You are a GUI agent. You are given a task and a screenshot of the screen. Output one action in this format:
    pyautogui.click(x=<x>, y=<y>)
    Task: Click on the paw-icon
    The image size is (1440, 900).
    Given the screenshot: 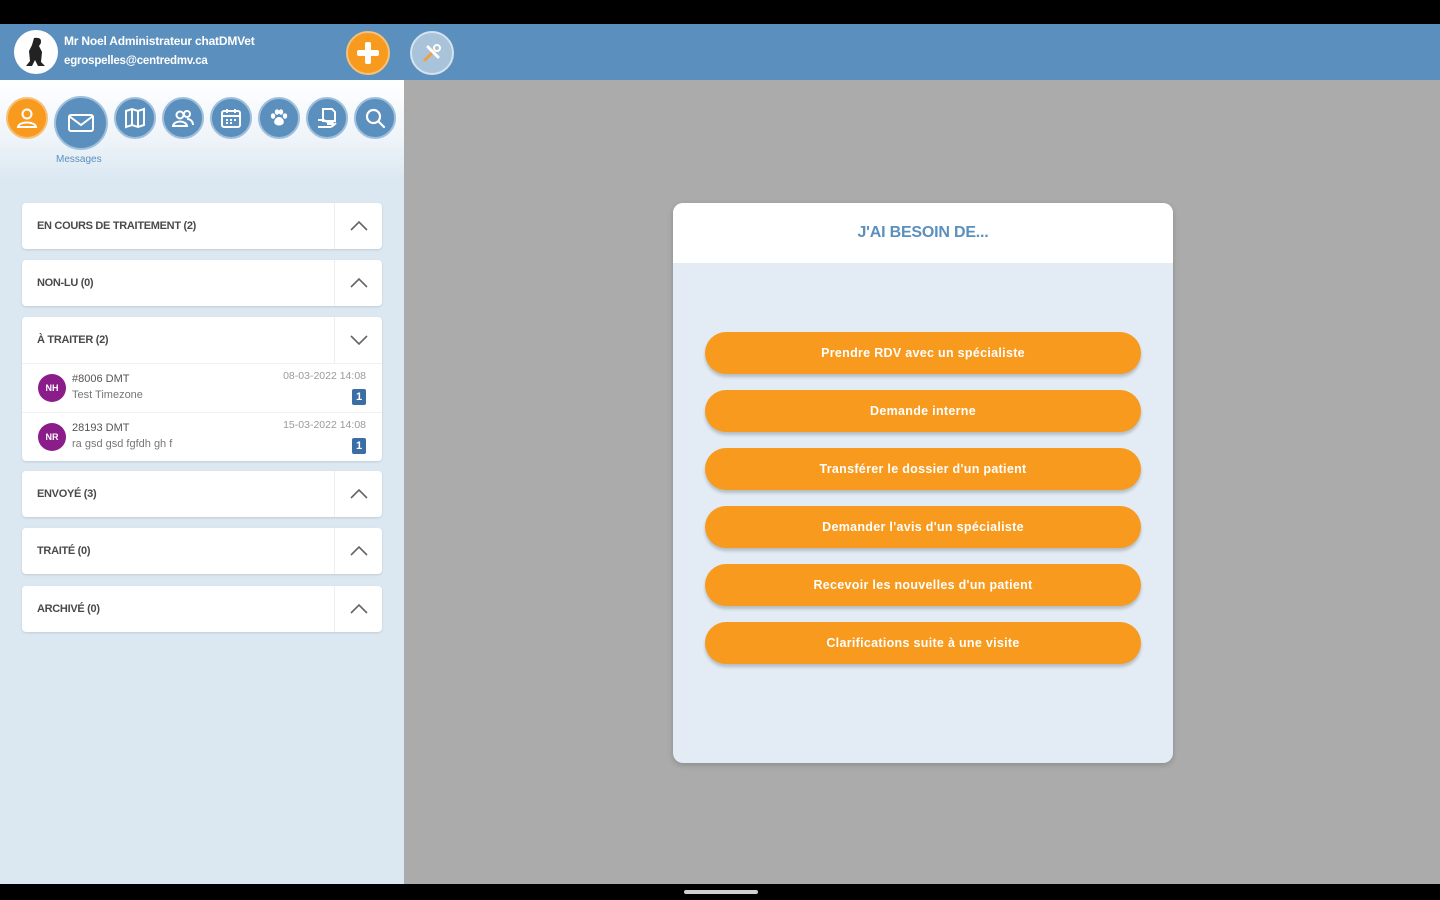 What is the action you would take?
    pyautogui.click(x=279, y=117)
    